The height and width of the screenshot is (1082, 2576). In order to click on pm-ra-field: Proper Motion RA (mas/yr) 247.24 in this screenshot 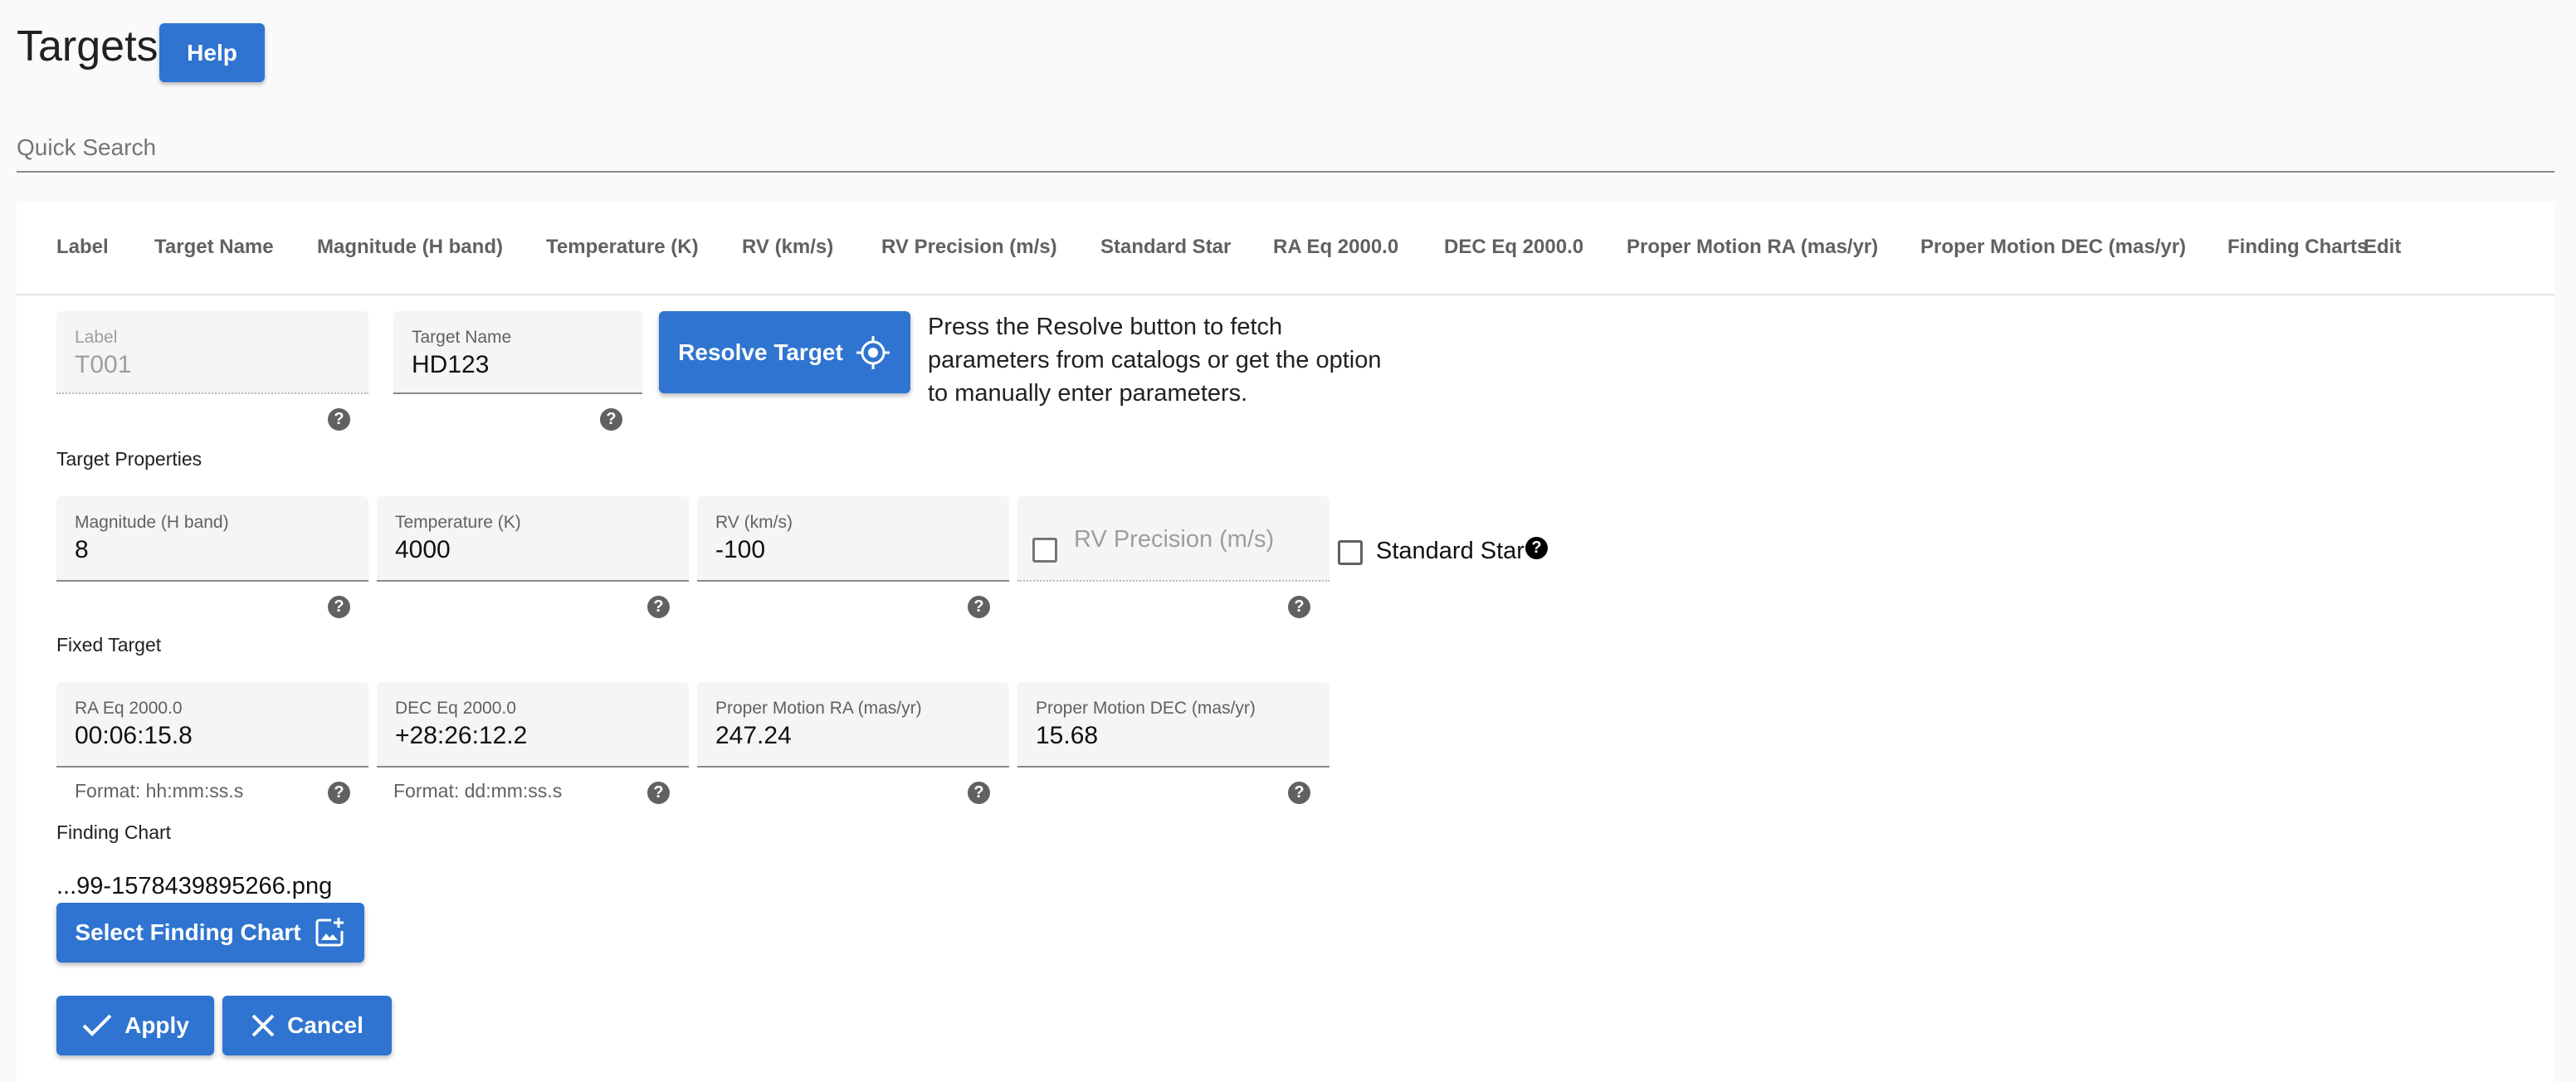, I will do `click(853, 725)`.